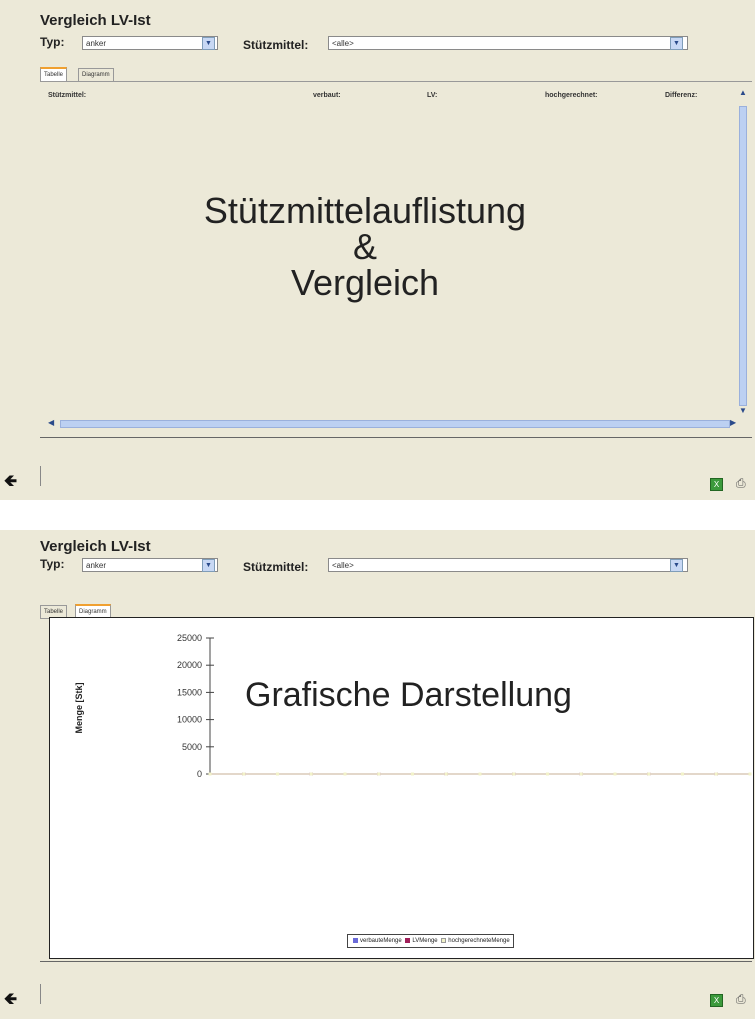 Image resolution: width=755 pixels, height=1019 pixels. What do you see at coordinates (444, 940) in the screenshot?
I see `legend-swatch-hochgerechnet` at bounding box center [444, 940].